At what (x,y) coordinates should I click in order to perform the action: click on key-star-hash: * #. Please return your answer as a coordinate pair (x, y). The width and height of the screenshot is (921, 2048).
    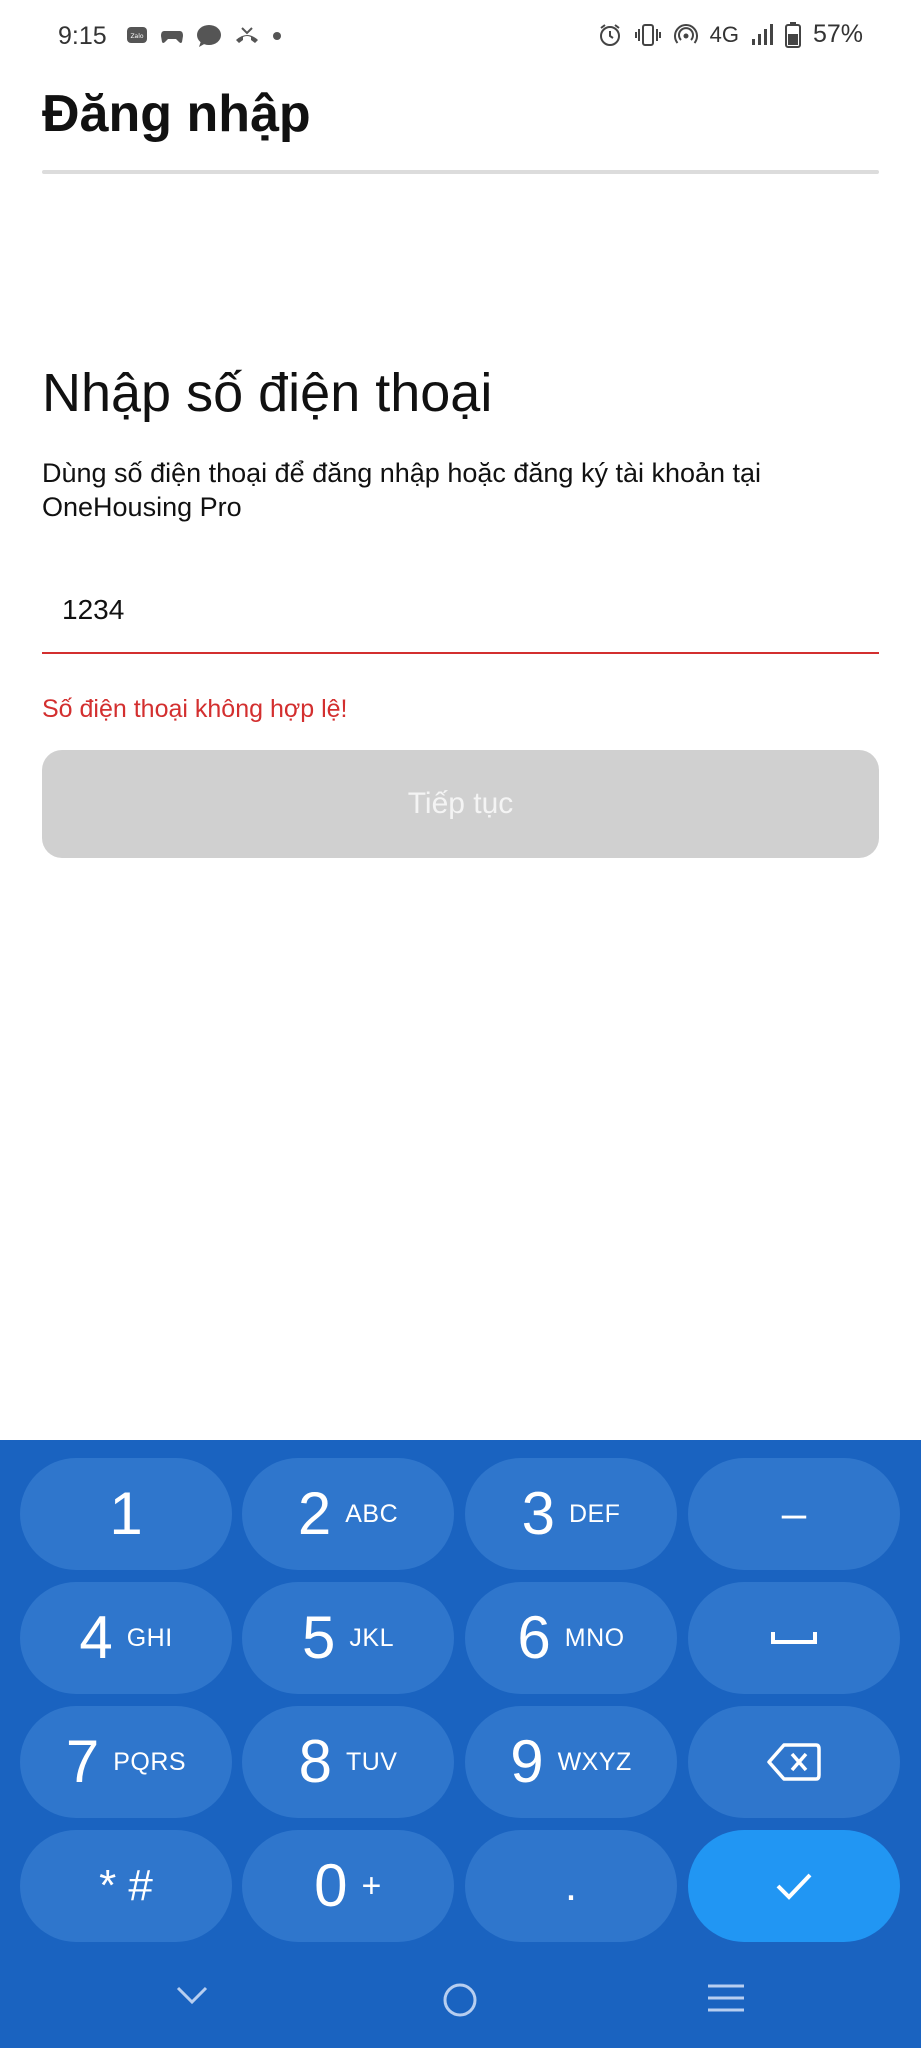
    Looking at the image, I should click on (126, 1886).